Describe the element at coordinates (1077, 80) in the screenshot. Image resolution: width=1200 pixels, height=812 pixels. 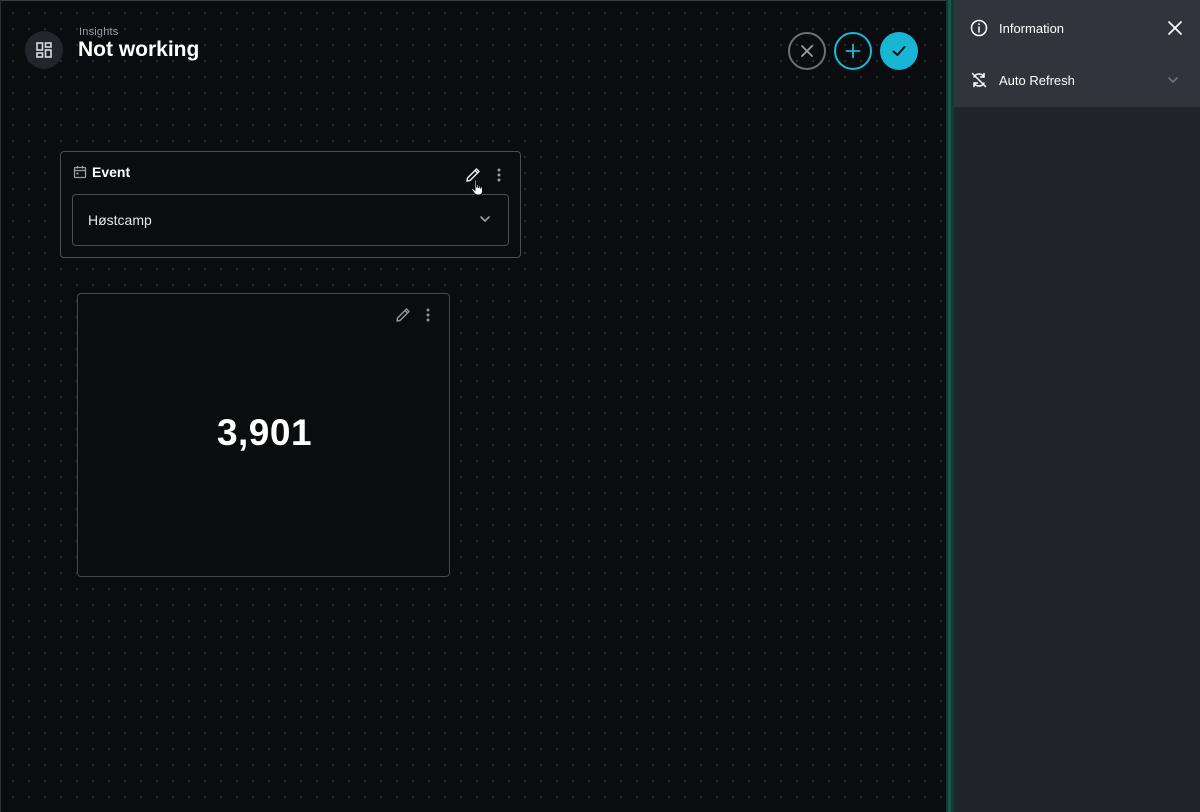
I see `auto-refresh-toggle: Auto Refresh` at that location.